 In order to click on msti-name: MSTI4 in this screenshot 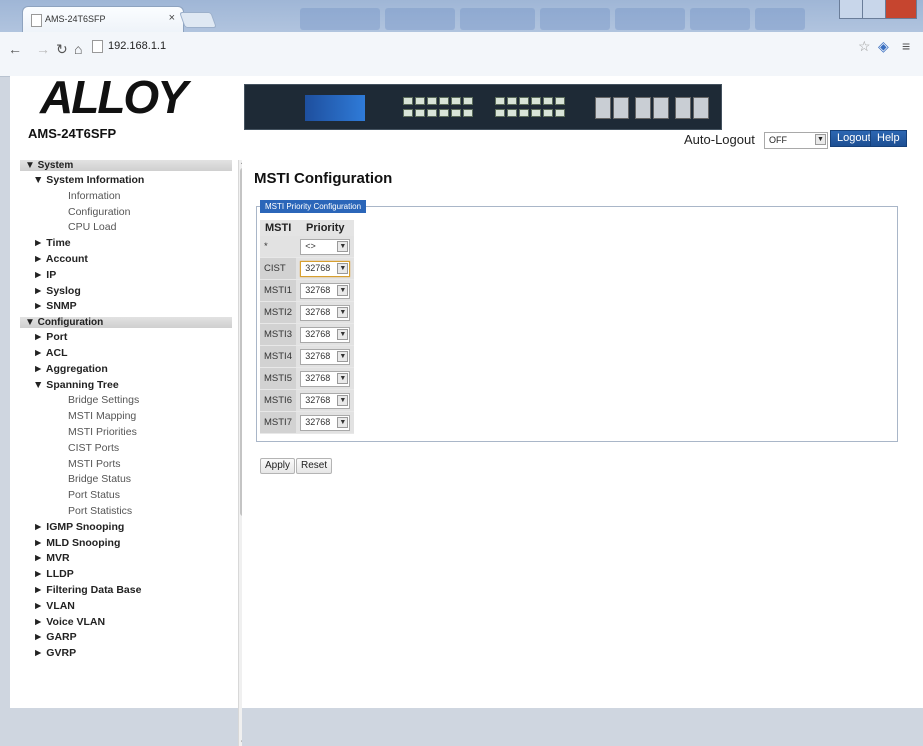, I will do `click(278, 357)`.